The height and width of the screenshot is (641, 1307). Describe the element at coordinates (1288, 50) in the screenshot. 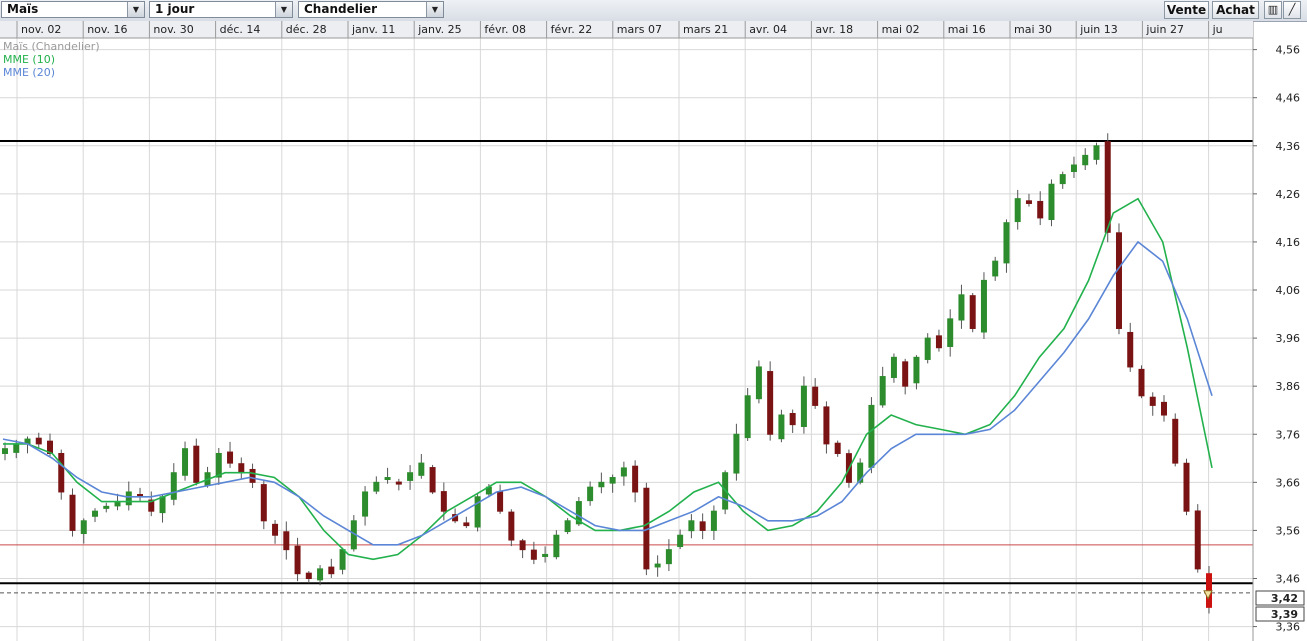

I see `y-tick-label: 4,56` at that location.